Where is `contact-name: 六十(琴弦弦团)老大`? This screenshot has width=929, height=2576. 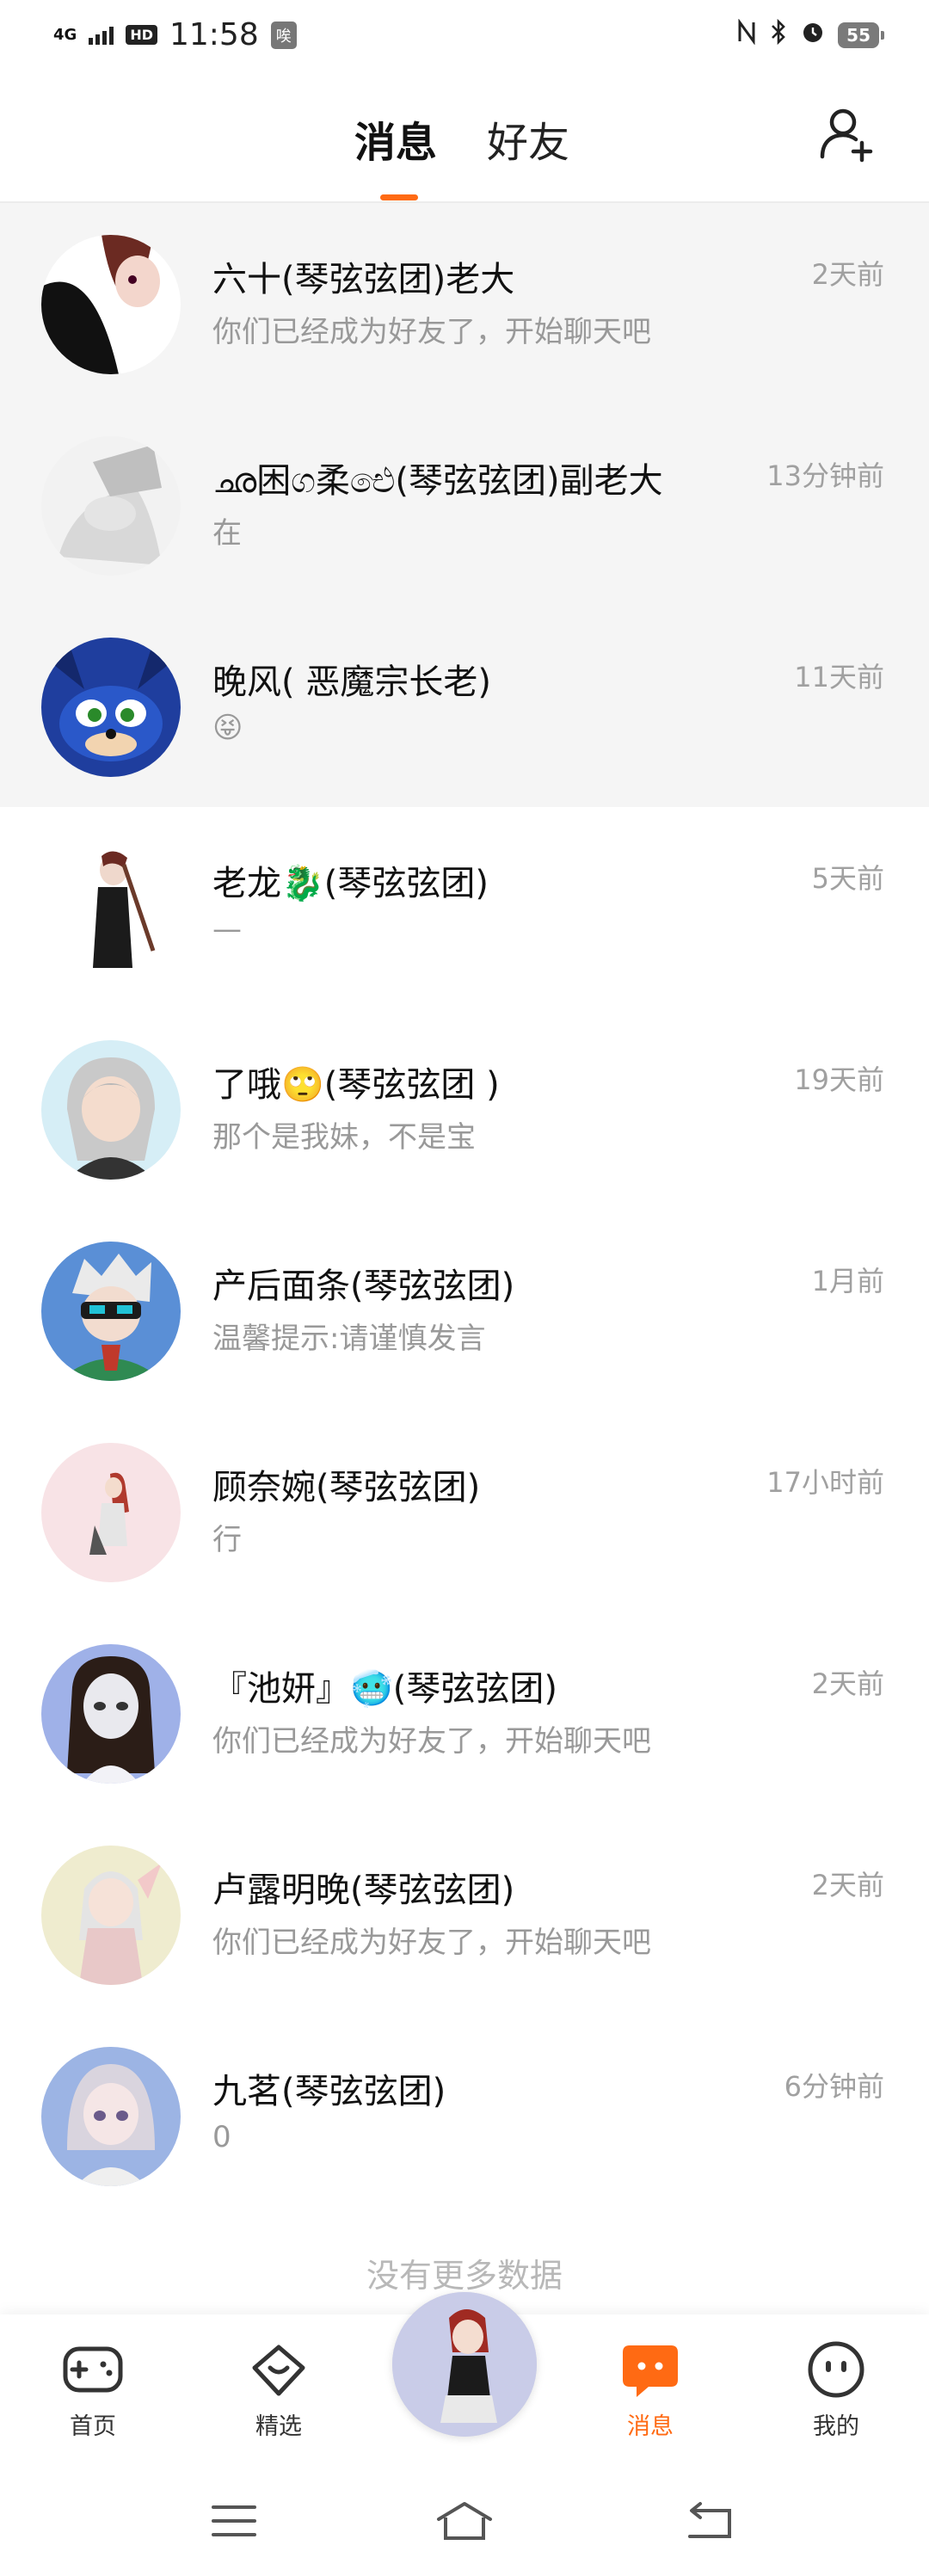 contact-name: 六十(琴弦弦团)老大 is located at coordinates (363, 280).